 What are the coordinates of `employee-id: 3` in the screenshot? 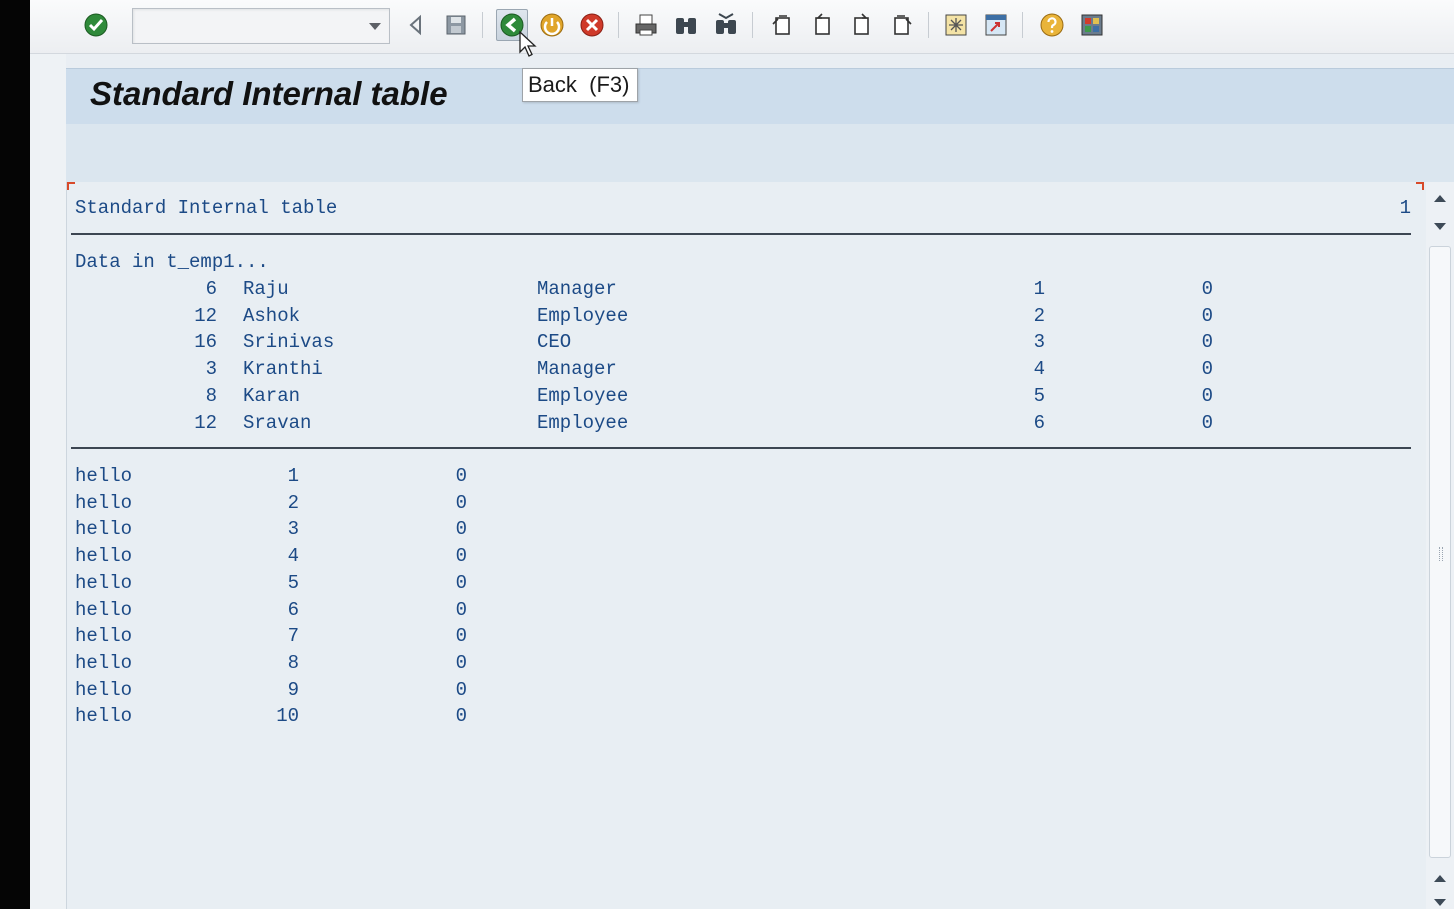 It's located at (211, 369).